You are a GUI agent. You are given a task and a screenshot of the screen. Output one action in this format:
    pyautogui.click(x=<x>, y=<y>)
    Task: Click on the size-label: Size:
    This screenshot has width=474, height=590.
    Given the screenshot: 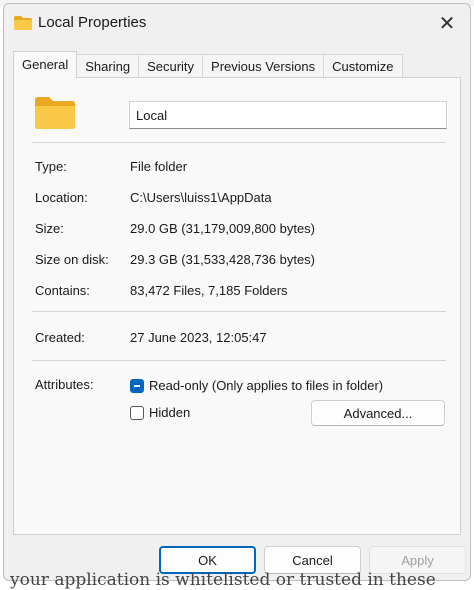 What is the action you would take?
    pyautogui.click(x=49, y=228)
    